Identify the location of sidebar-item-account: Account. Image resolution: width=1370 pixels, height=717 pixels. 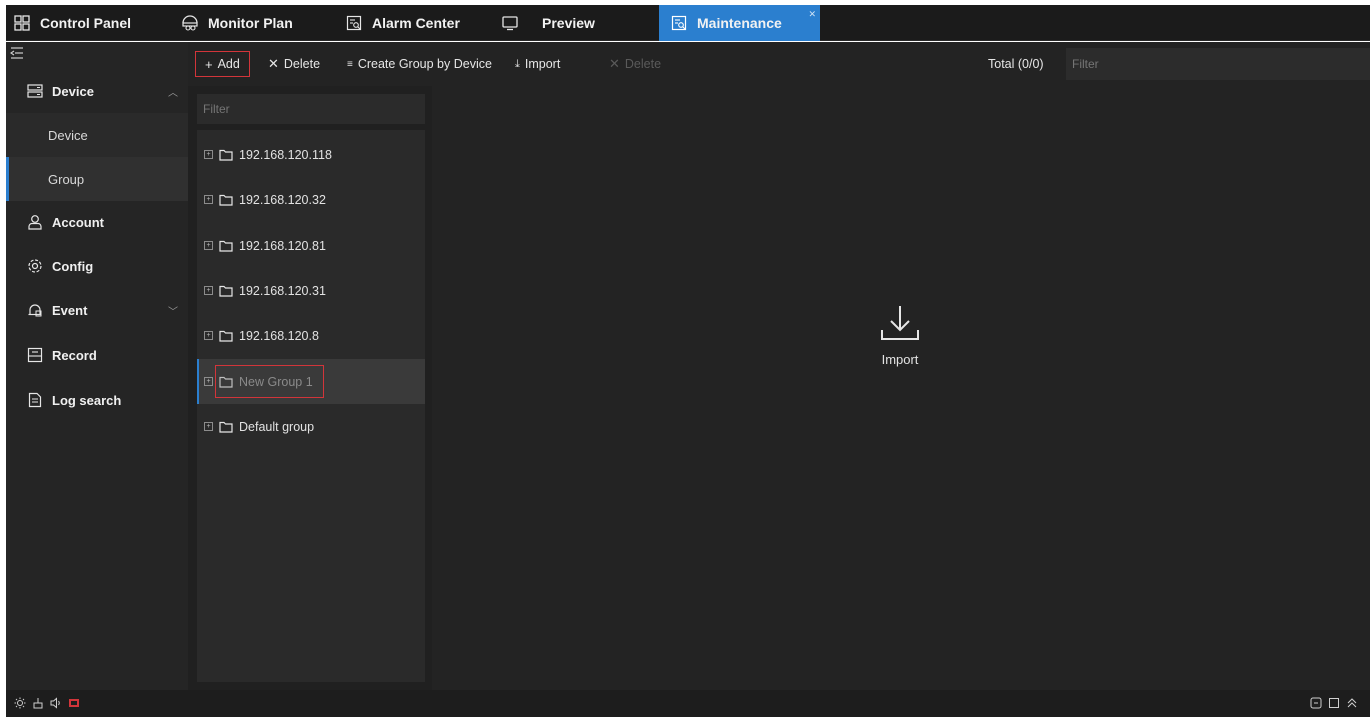
(97, 222).